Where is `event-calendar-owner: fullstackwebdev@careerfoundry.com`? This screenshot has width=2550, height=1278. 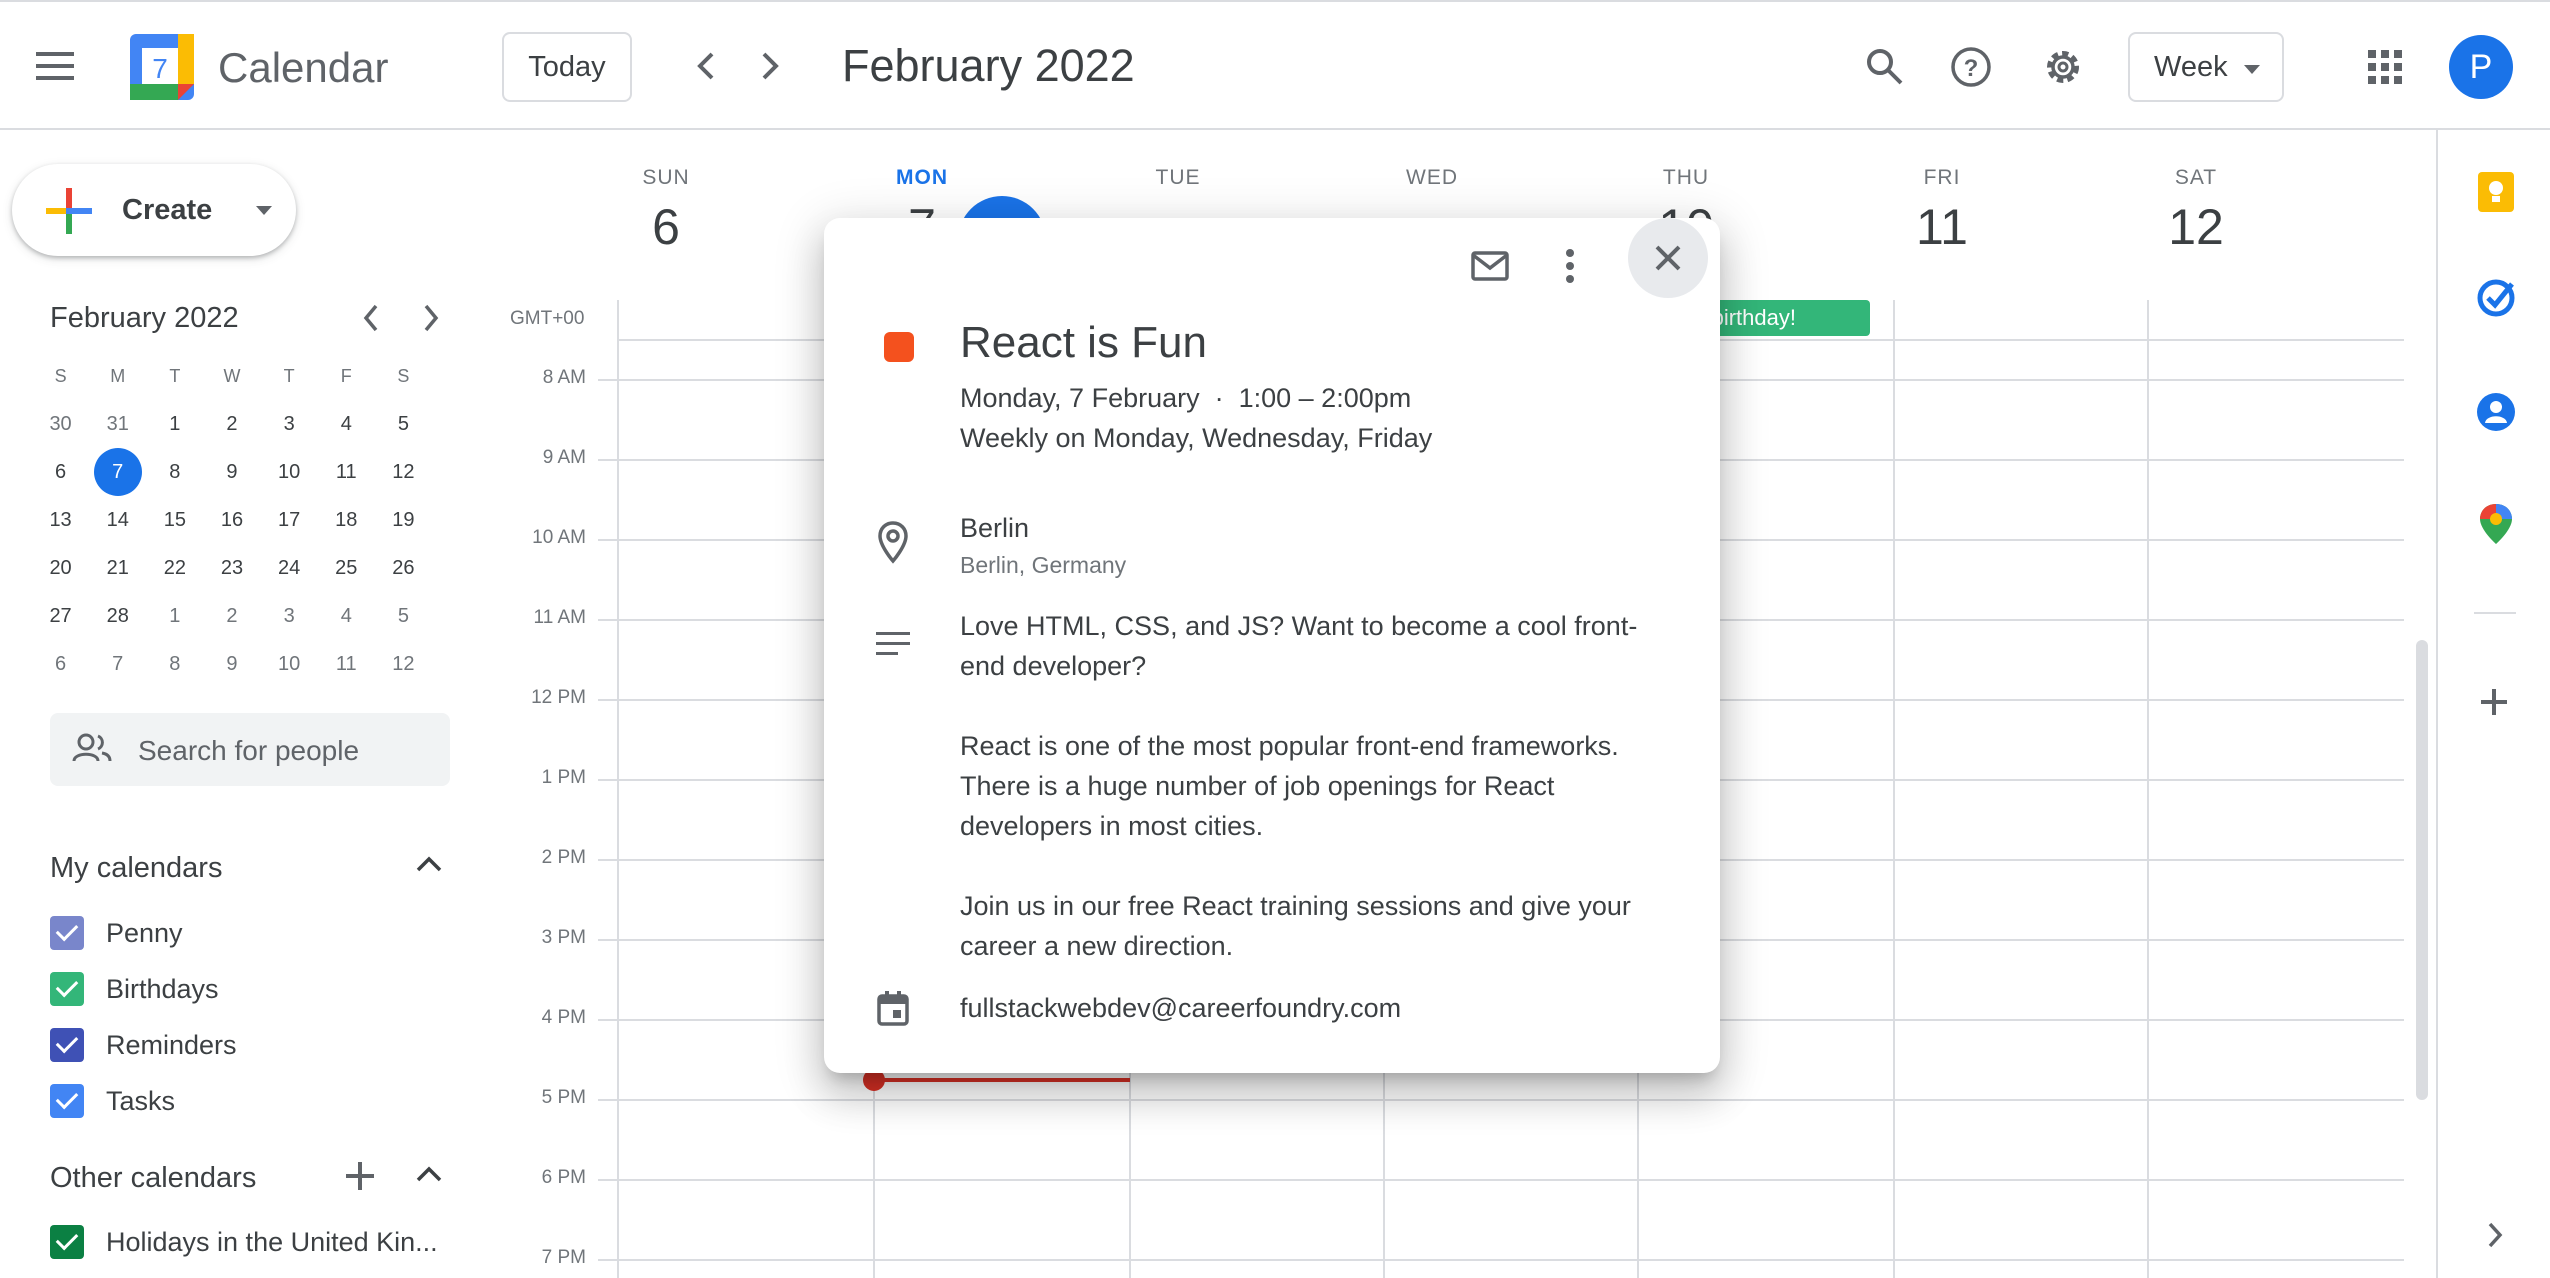 event-calendar-owner: fullstackwebdev@careerfoundry.com is located at coordinates (1181, 1008).